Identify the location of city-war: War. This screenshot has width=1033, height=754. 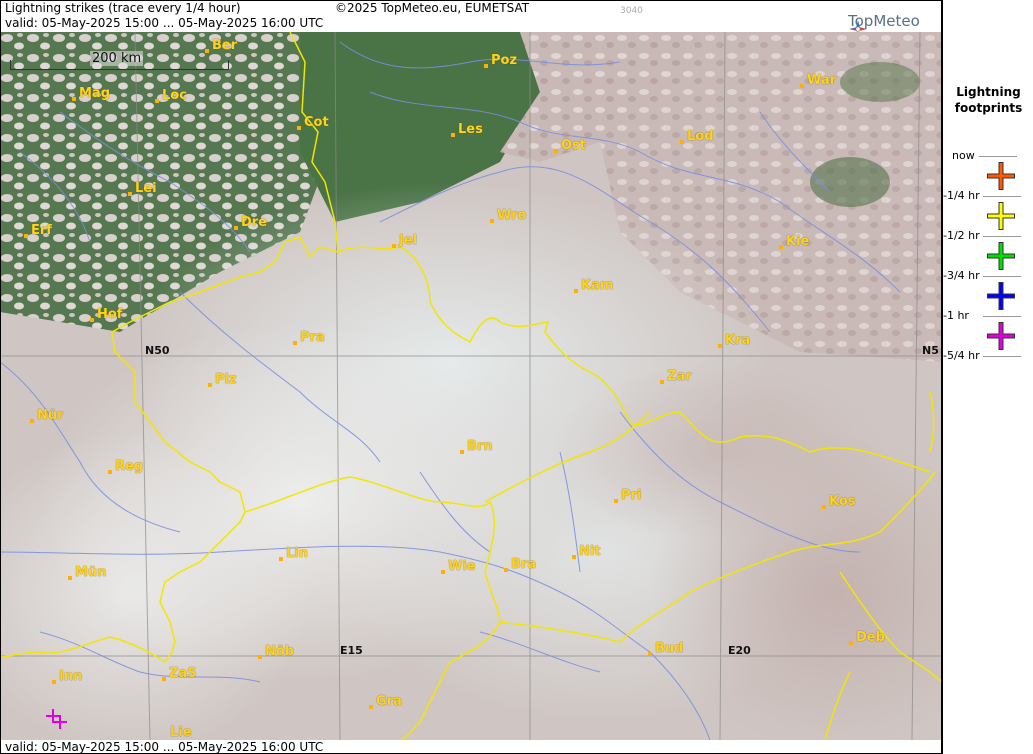
(818, 80).